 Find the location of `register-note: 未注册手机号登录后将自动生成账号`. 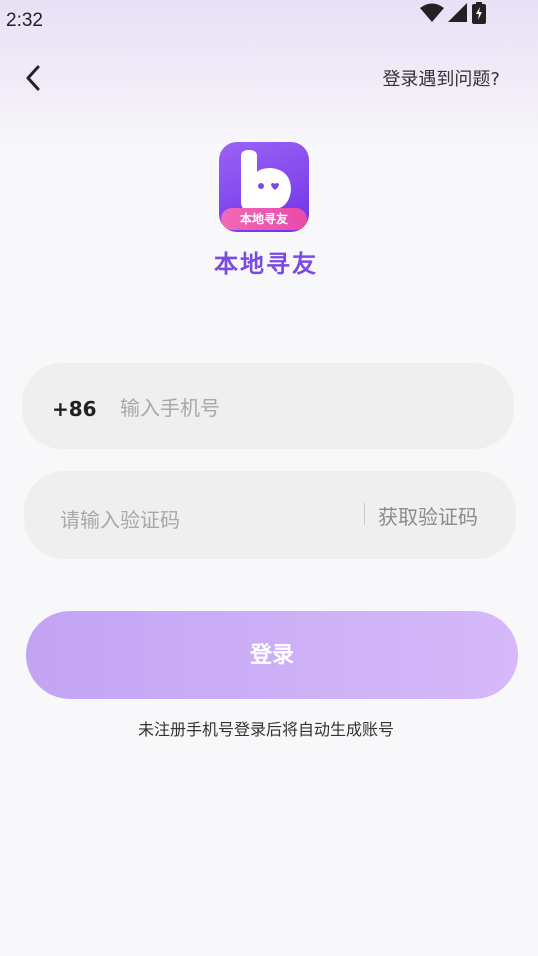

register-note: 未注册手机号登录后将自动生成账号 is located at coordinates (265, 729).